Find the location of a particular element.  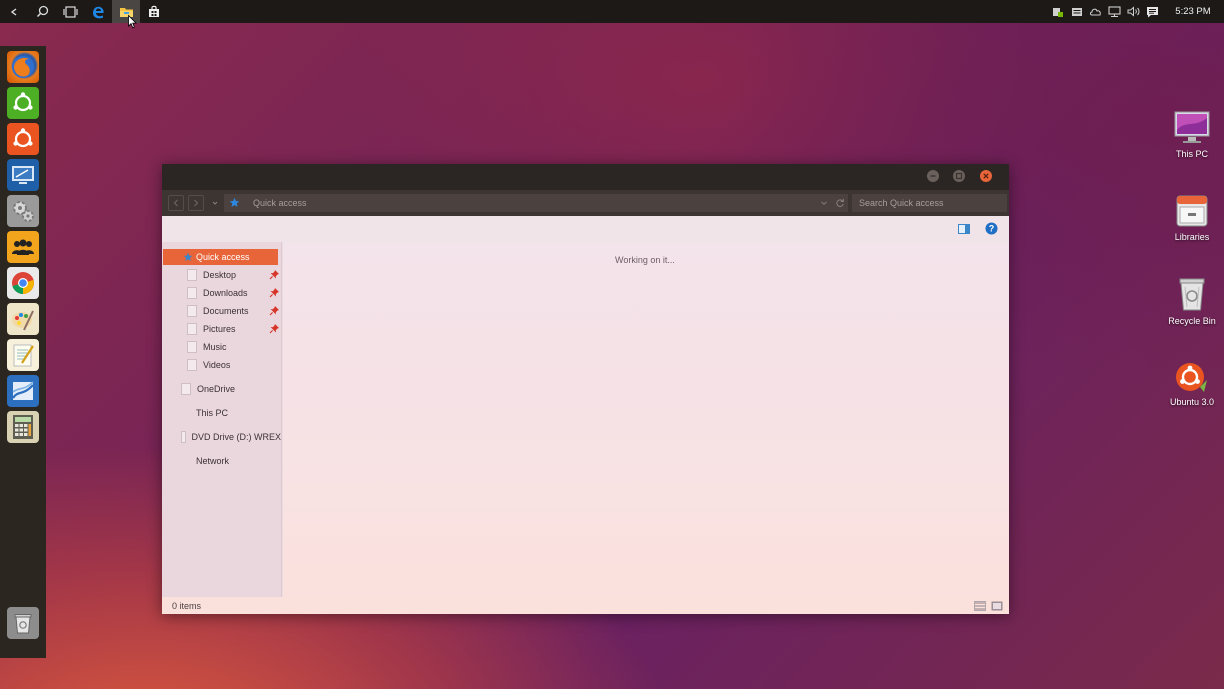

launcher-ubuntu is located at coordinates (23, 139).